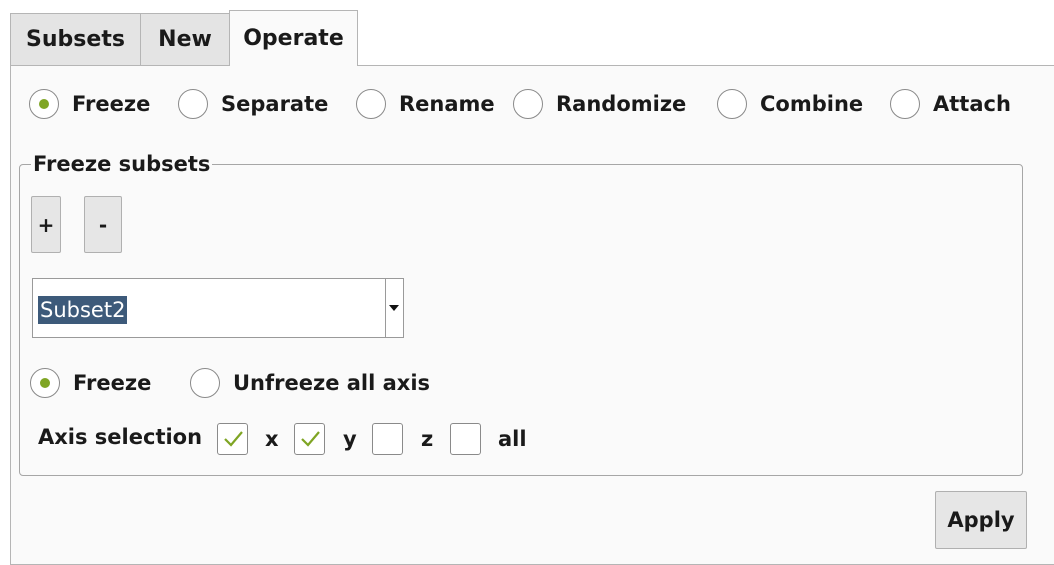 The width and height of the screenshot is (1054, 565). What do you see at coordinates (112, 383) in the screenshot?
I see `radio-mode-freeze-label: Freeze` at bounding box center [112, 383].